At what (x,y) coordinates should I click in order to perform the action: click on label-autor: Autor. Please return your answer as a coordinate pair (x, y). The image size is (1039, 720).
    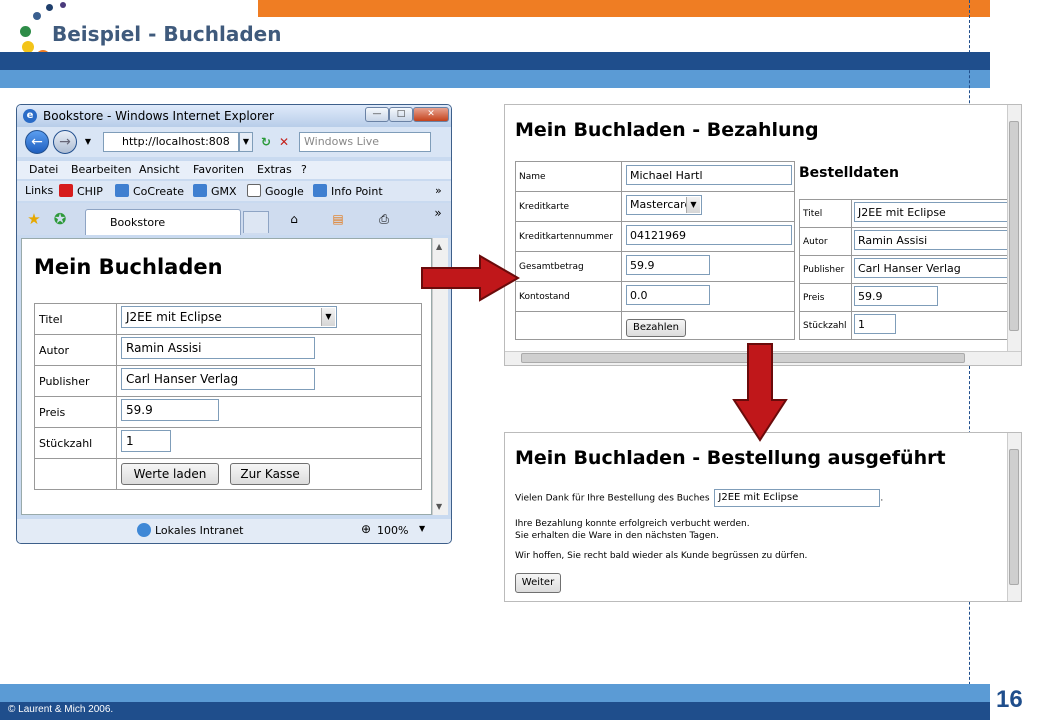
    Looking at the image, I should click on (75, 350).